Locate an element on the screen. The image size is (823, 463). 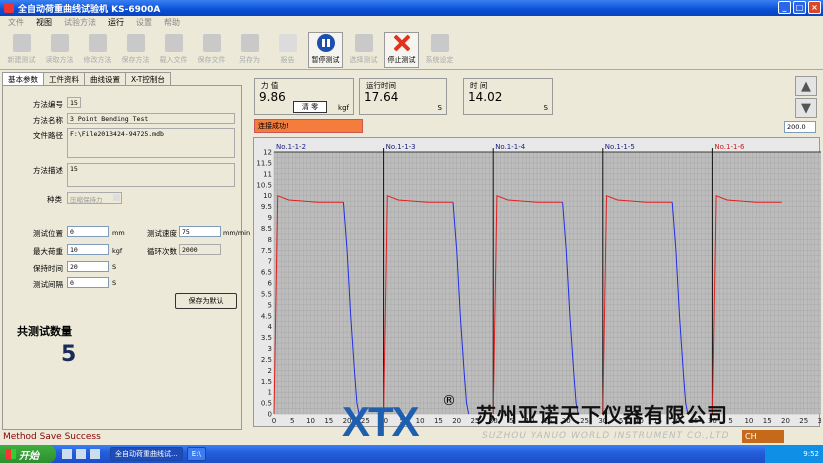
test-count-label: 共测试数量 is located at coordinates (44, 331).